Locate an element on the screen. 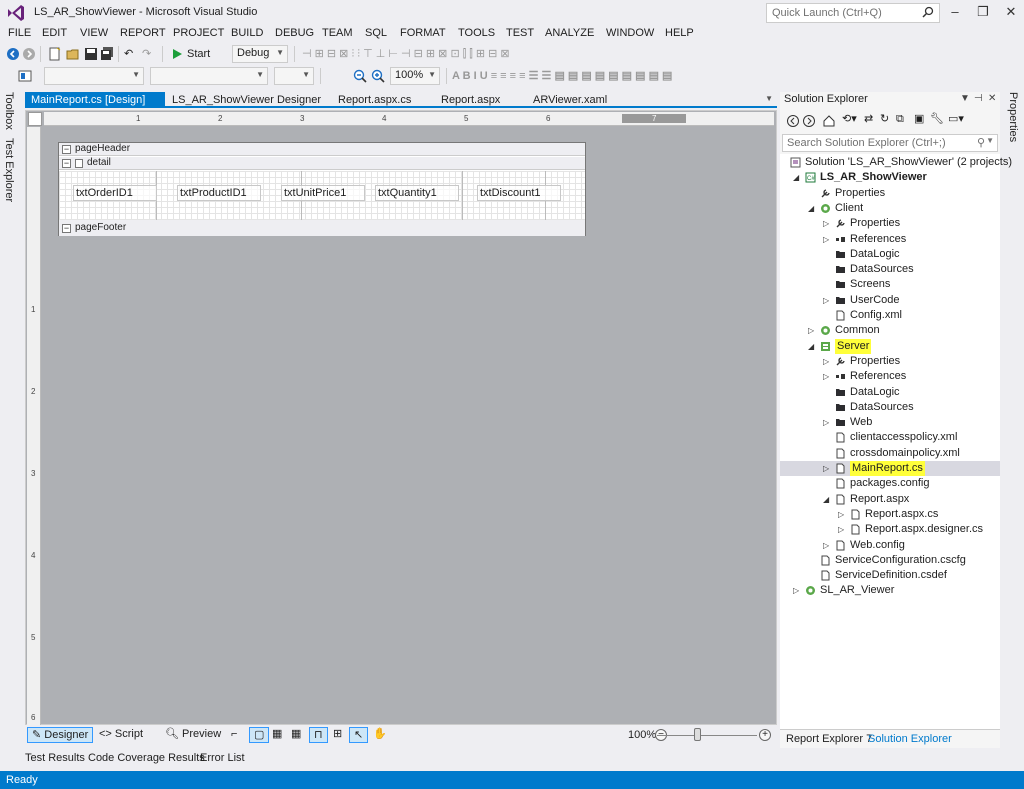  page-header-band: − pageHeader is located at coordinates (322, 149).